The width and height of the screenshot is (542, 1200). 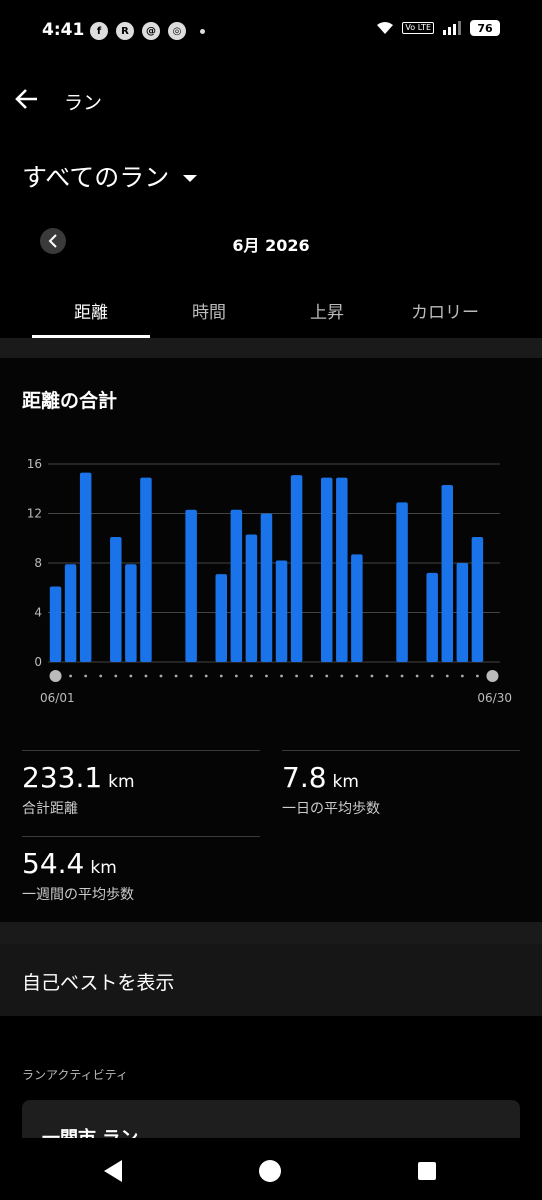 I want to click on stat-total-label: 合計距離, so click(x=50, y=809).